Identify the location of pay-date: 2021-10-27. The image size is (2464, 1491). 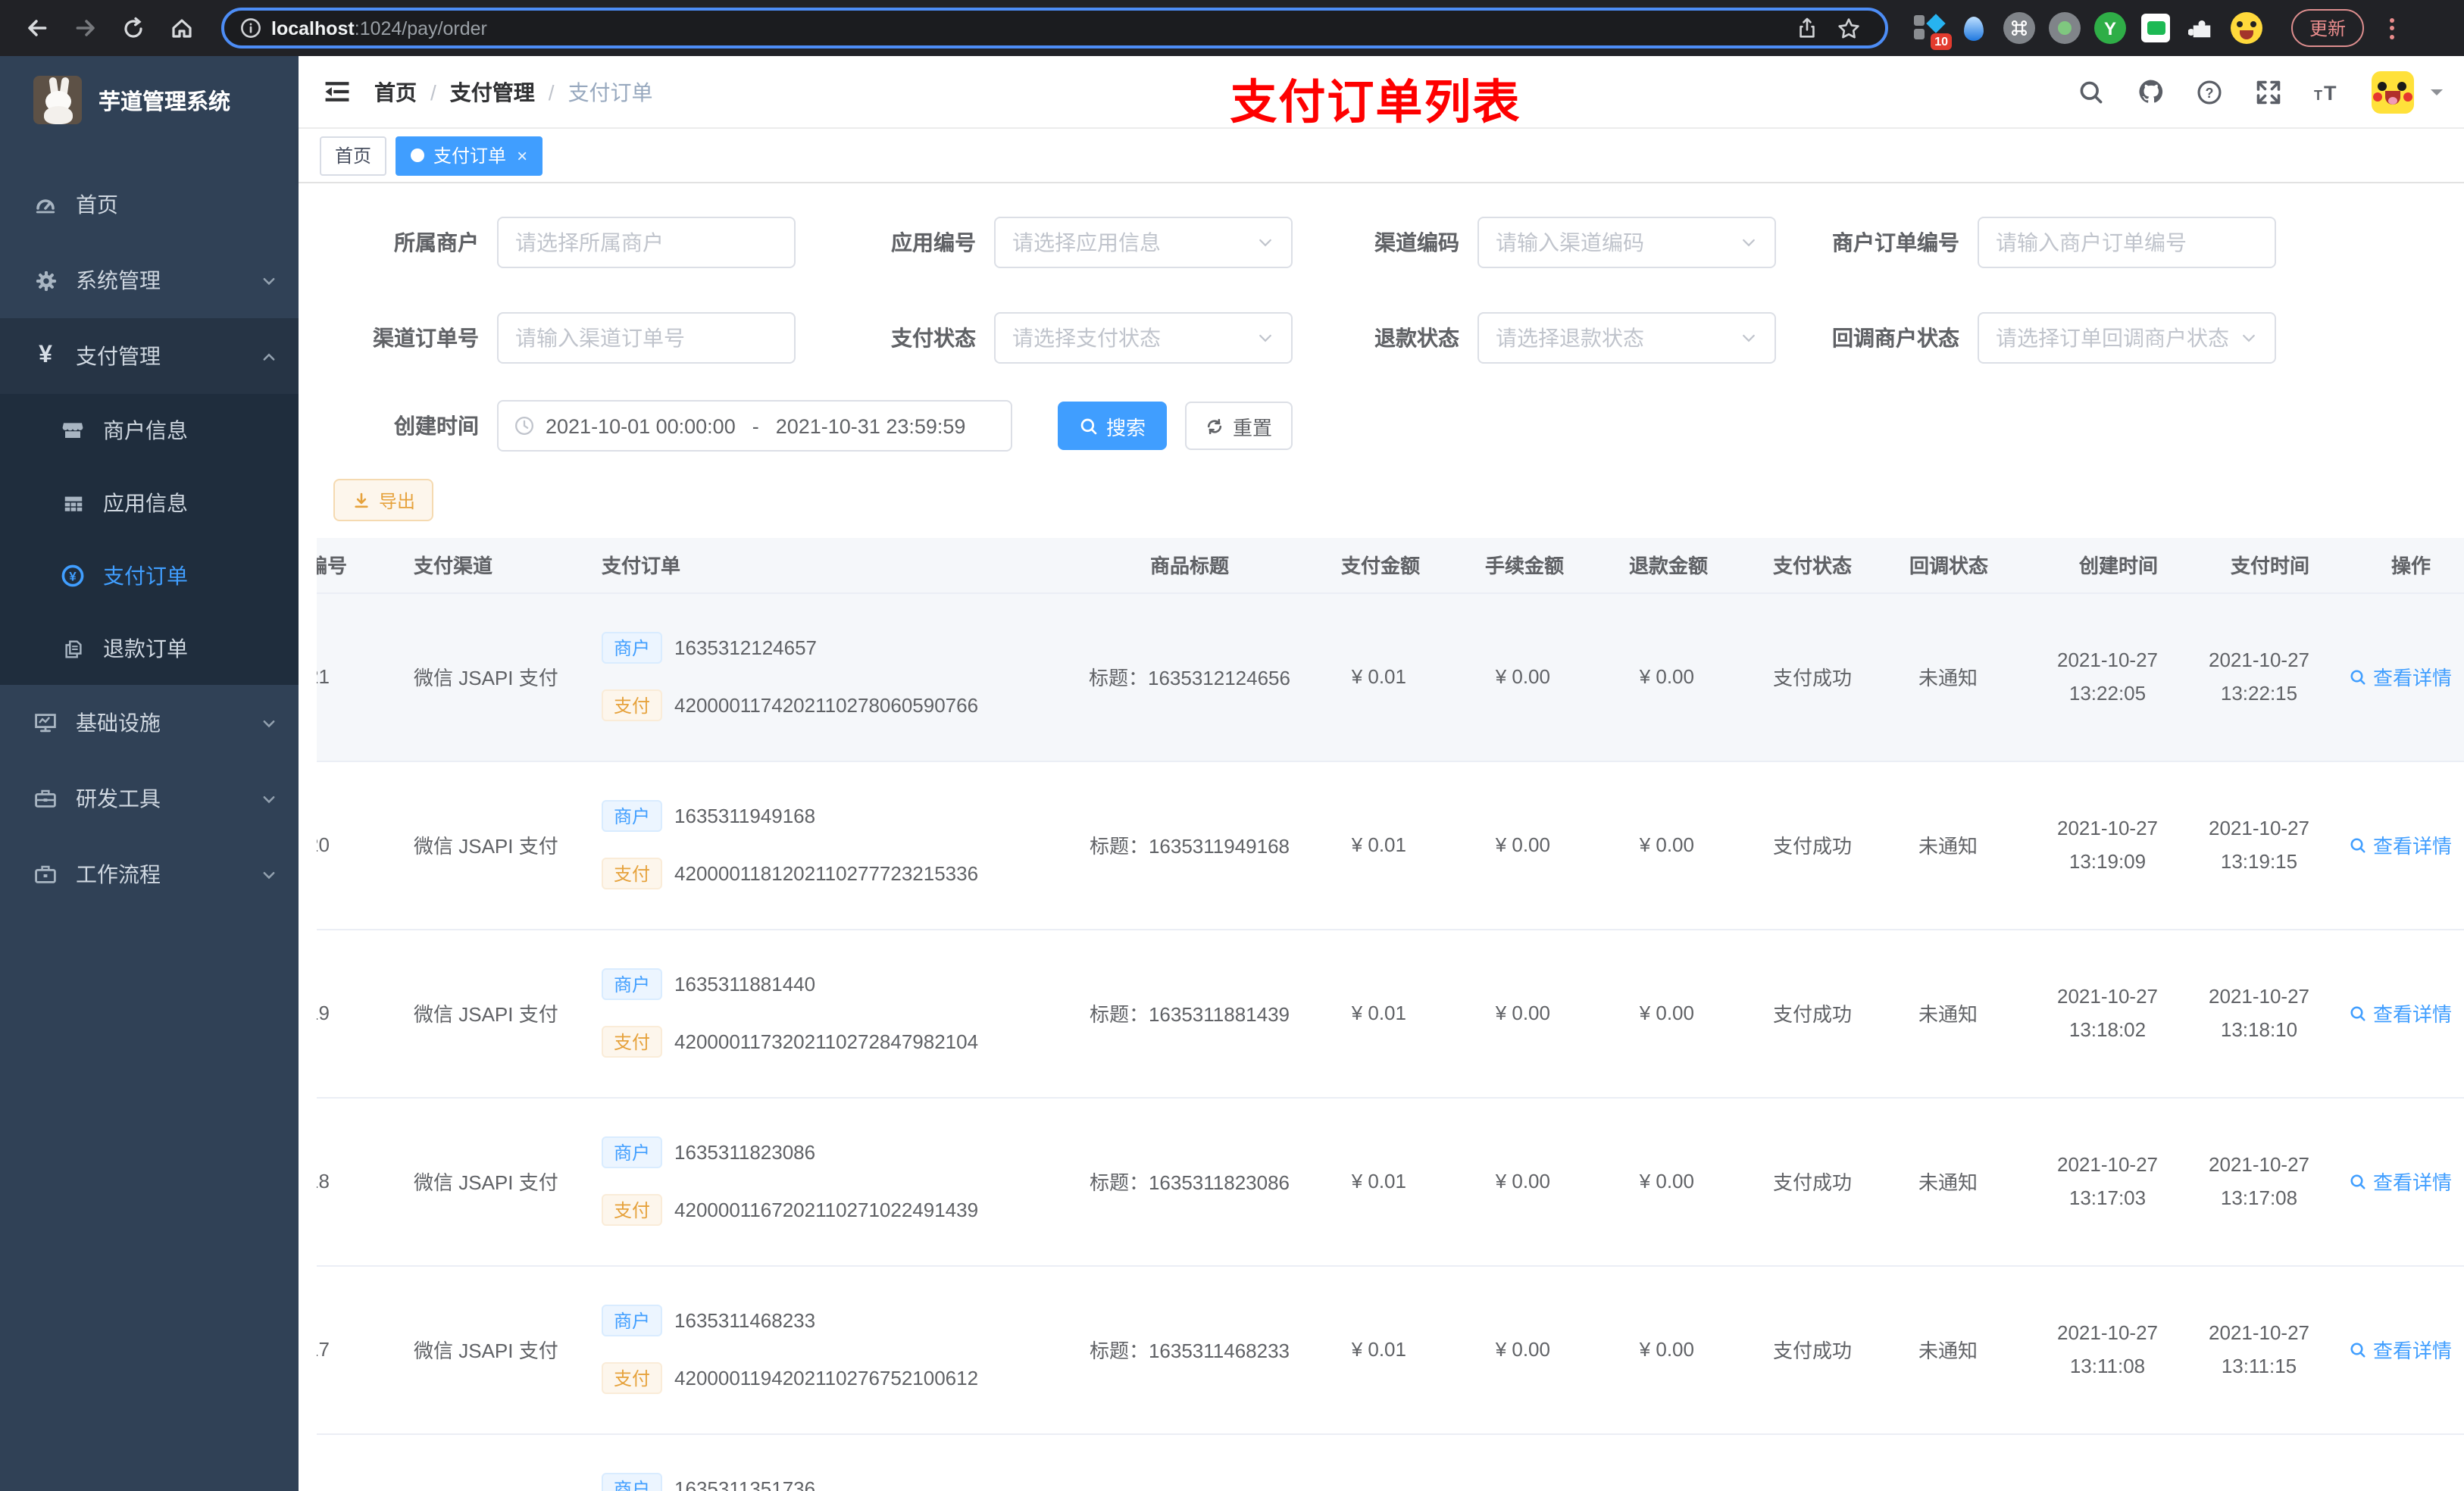
(2259, 827).